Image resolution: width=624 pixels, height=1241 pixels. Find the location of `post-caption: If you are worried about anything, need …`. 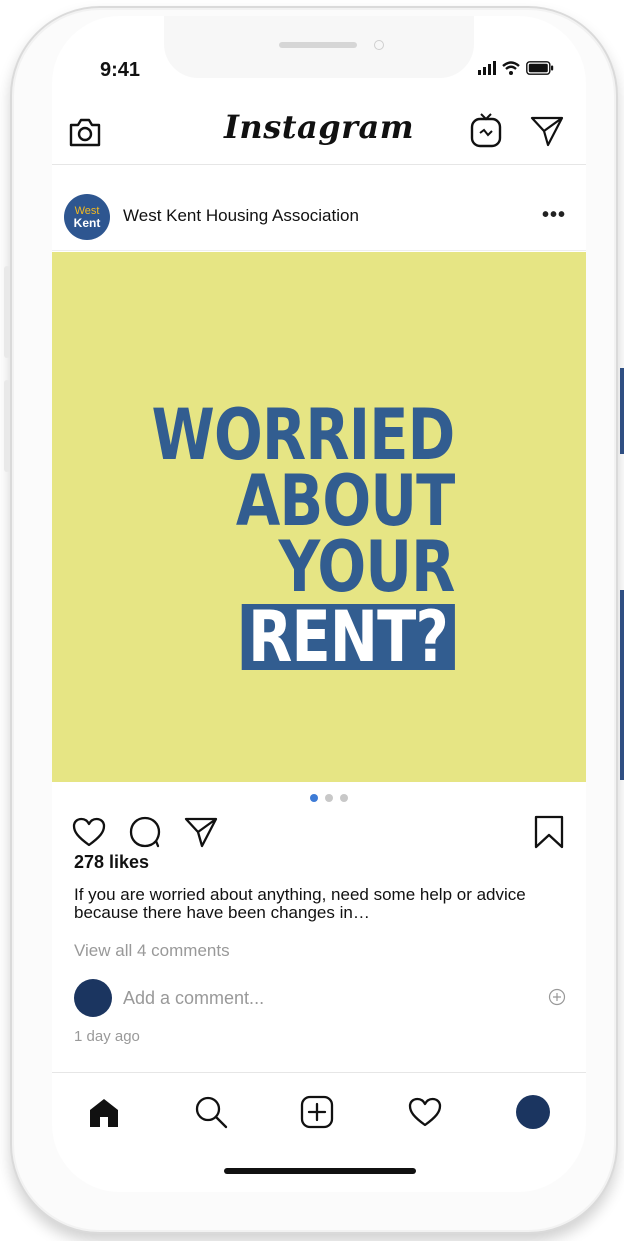

post-caption: If you are worried about anything, need … is located at coordinates (309, 904).